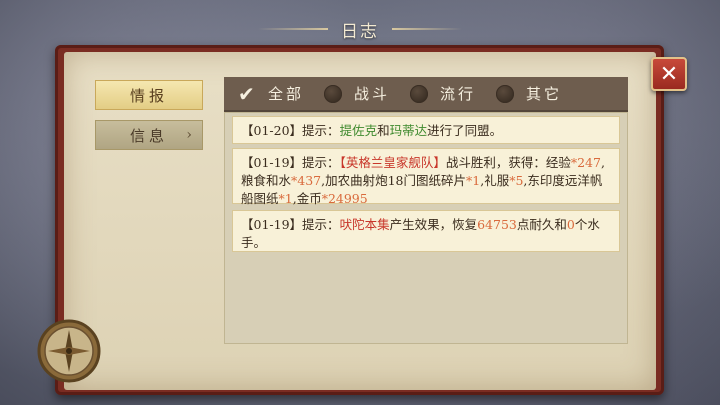 This screenshot has width=720, height=405. I want to click on close-icon: ✕, so click(669, 74).